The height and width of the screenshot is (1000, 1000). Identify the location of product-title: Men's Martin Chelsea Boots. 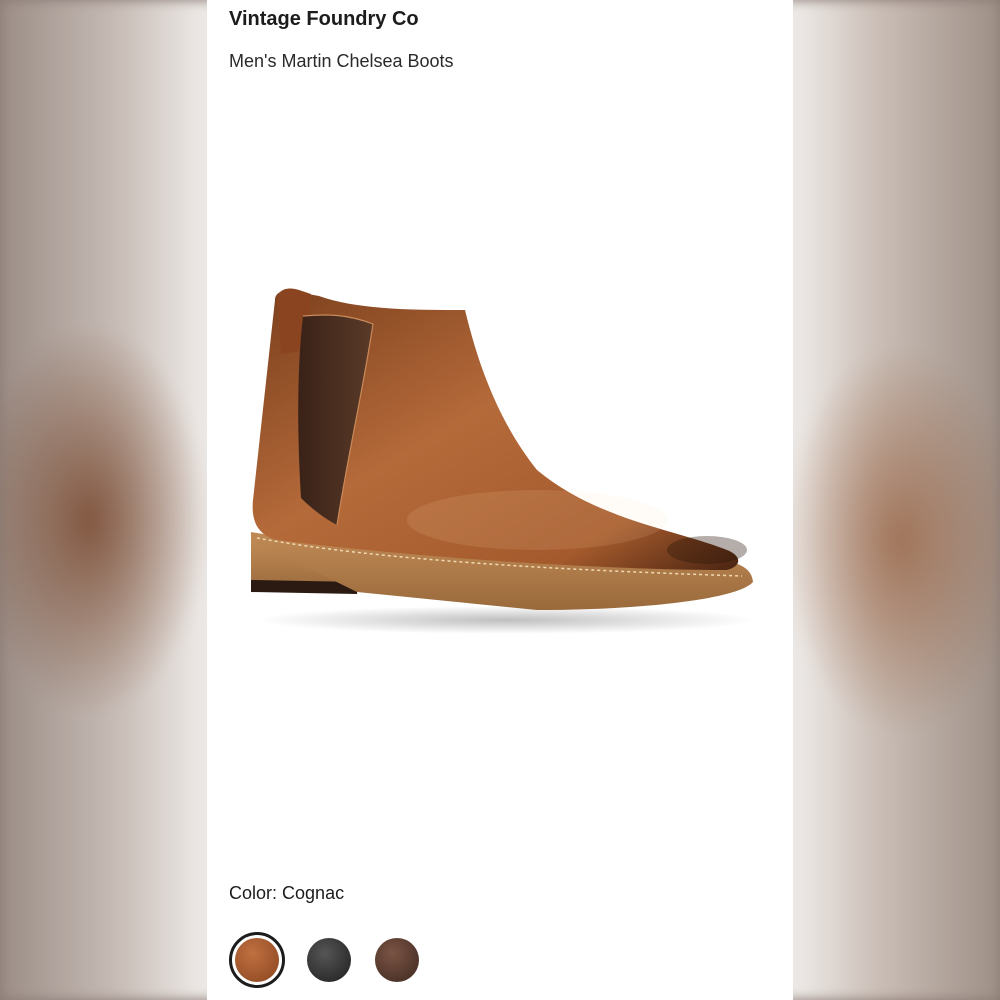
(341, 61).